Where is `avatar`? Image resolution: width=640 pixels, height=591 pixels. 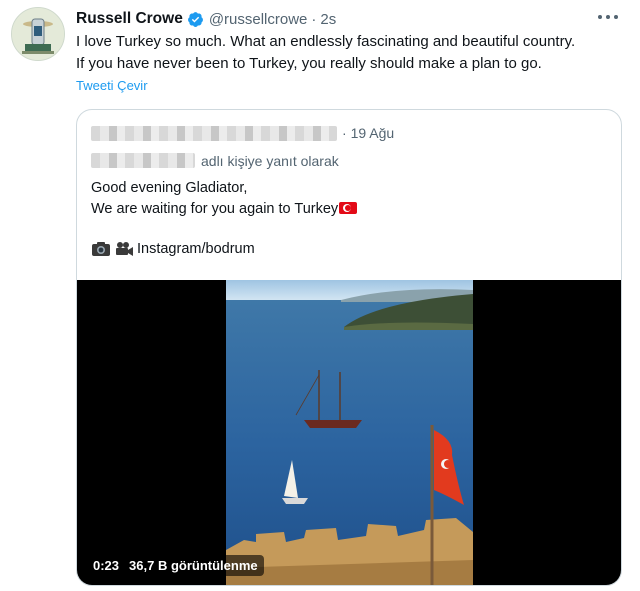 avatar is located at coordinates (38, 34).